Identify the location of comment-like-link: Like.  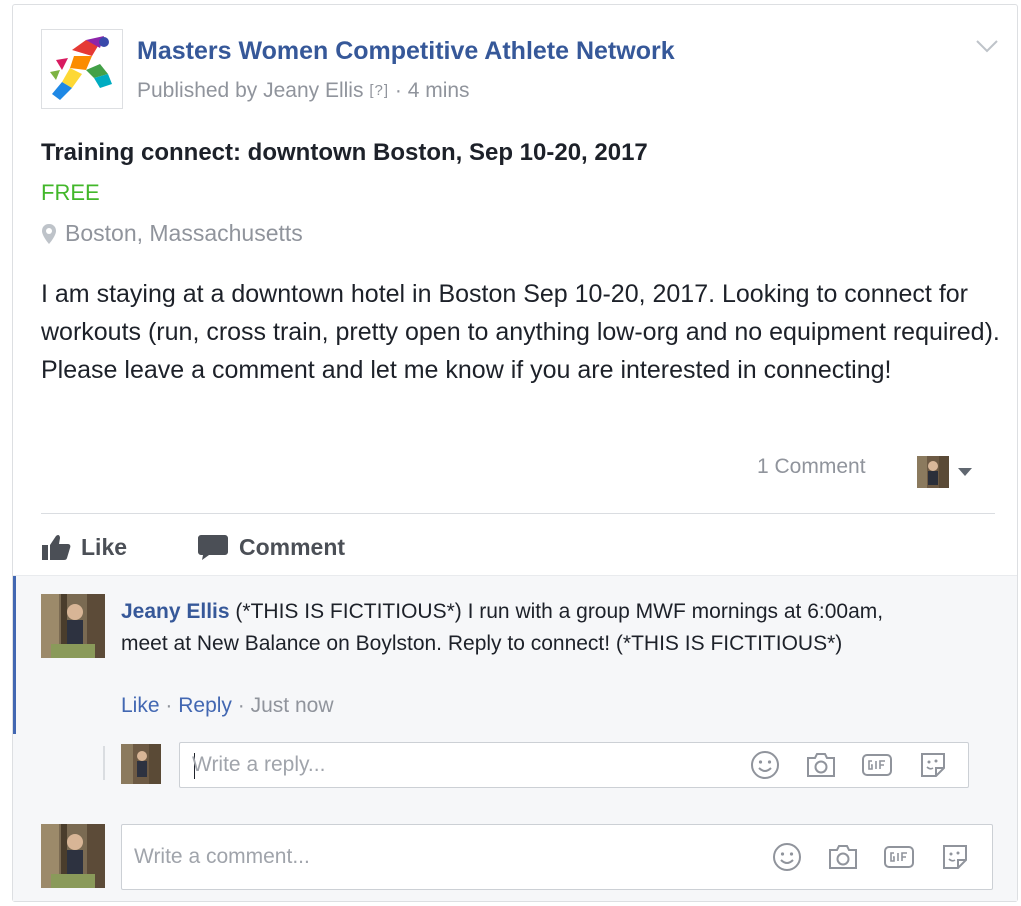
(140, 705).